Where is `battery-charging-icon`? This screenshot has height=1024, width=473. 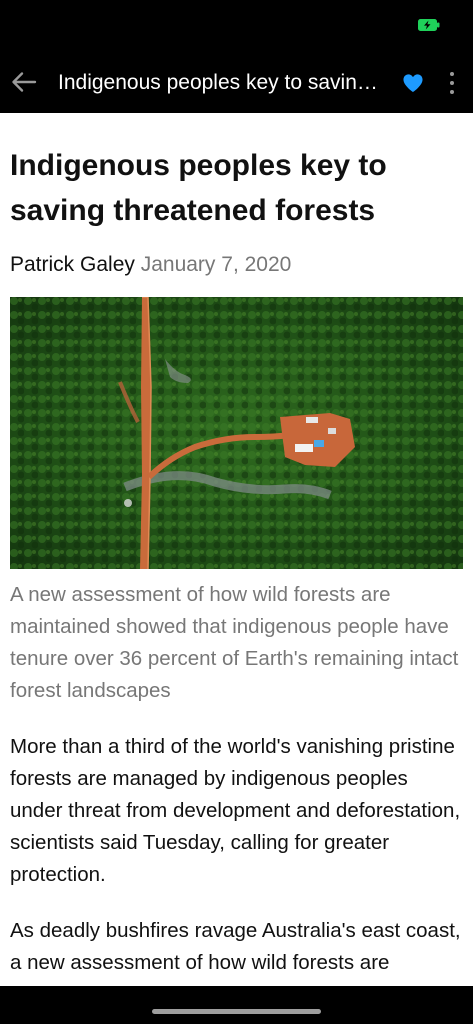 battery-charging-icon is located at coordinates (429, 25).